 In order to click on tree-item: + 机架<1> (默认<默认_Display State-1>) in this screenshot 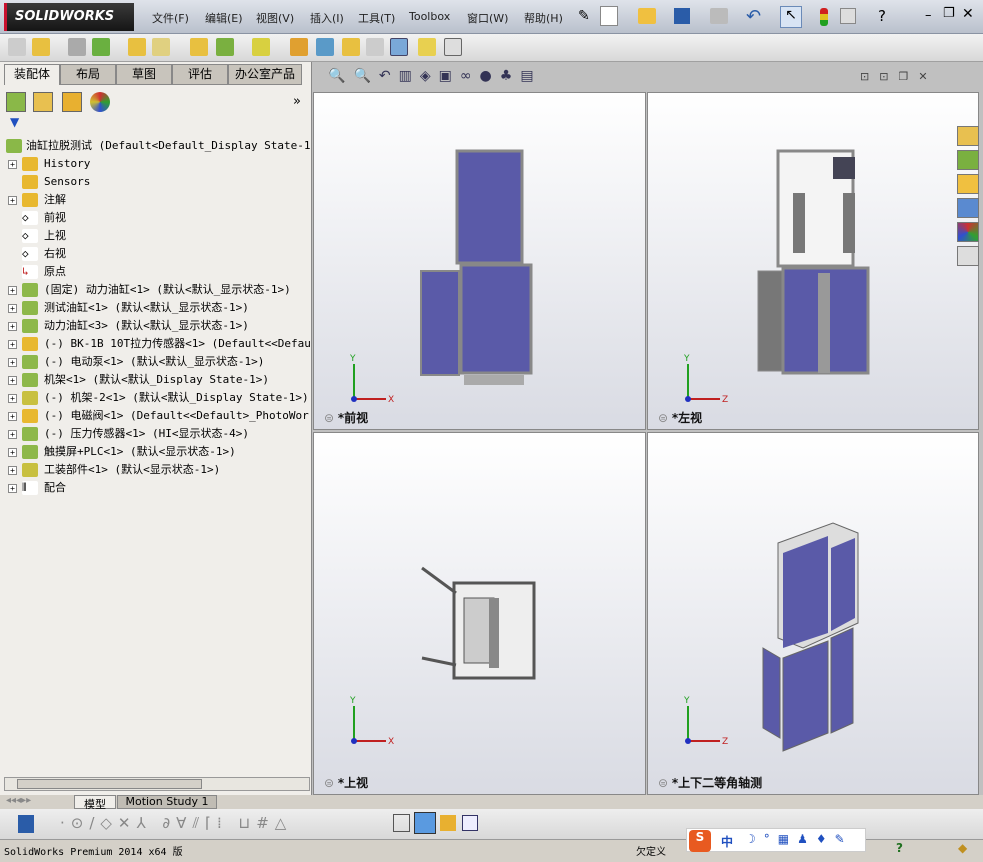, I will do `click(157, 380)`.